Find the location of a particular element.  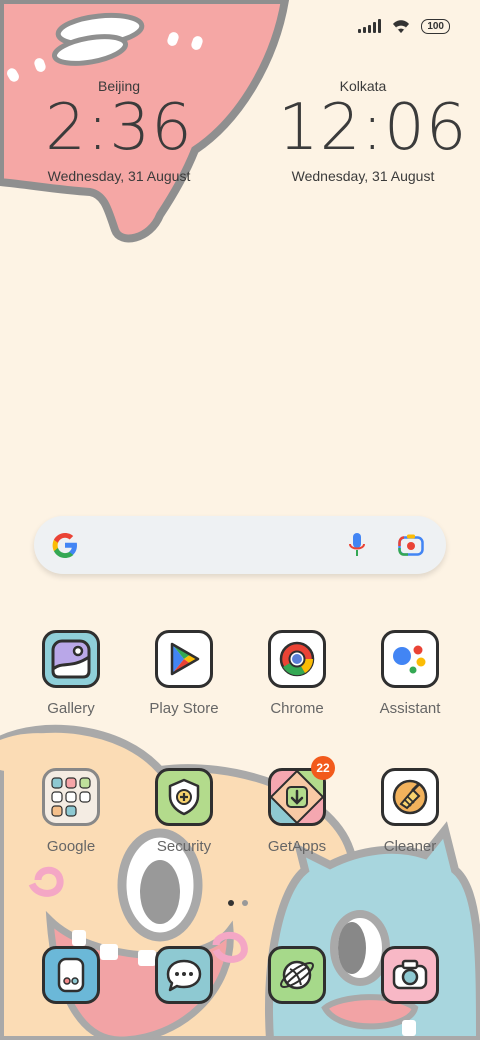

app-label: Google is located at coordinates (71, 846).